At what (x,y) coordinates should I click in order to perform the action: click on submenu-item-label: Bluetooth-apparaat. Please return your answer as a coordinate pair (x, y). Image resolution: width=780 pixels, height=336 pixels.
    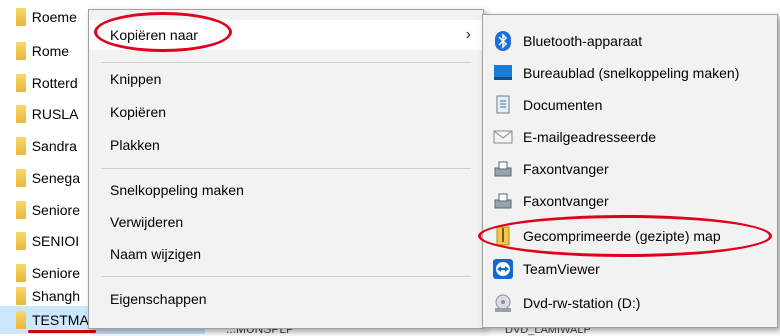
    Looking at the image, I should click on (583, 41).